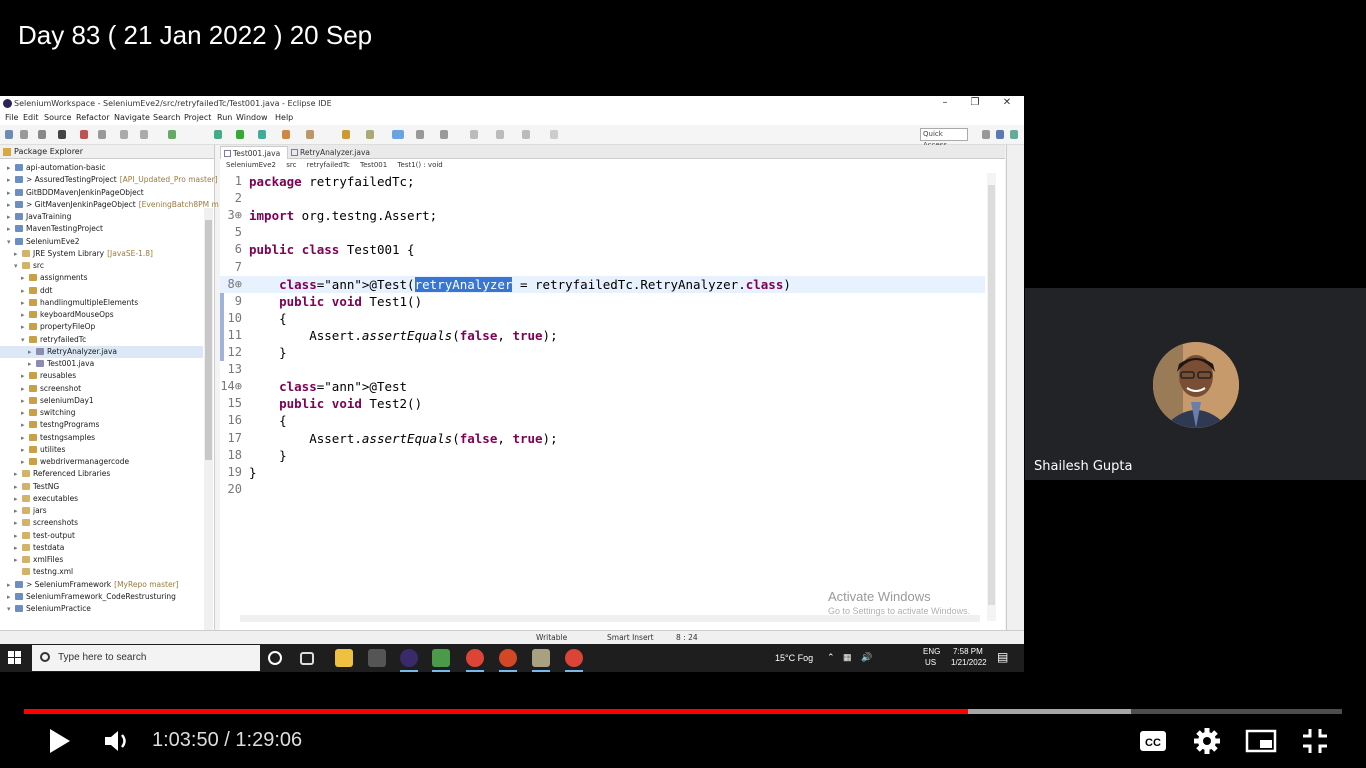 This screenshot has width=1366, height=768. I want to click on code-line: 7, so click(602, 267).